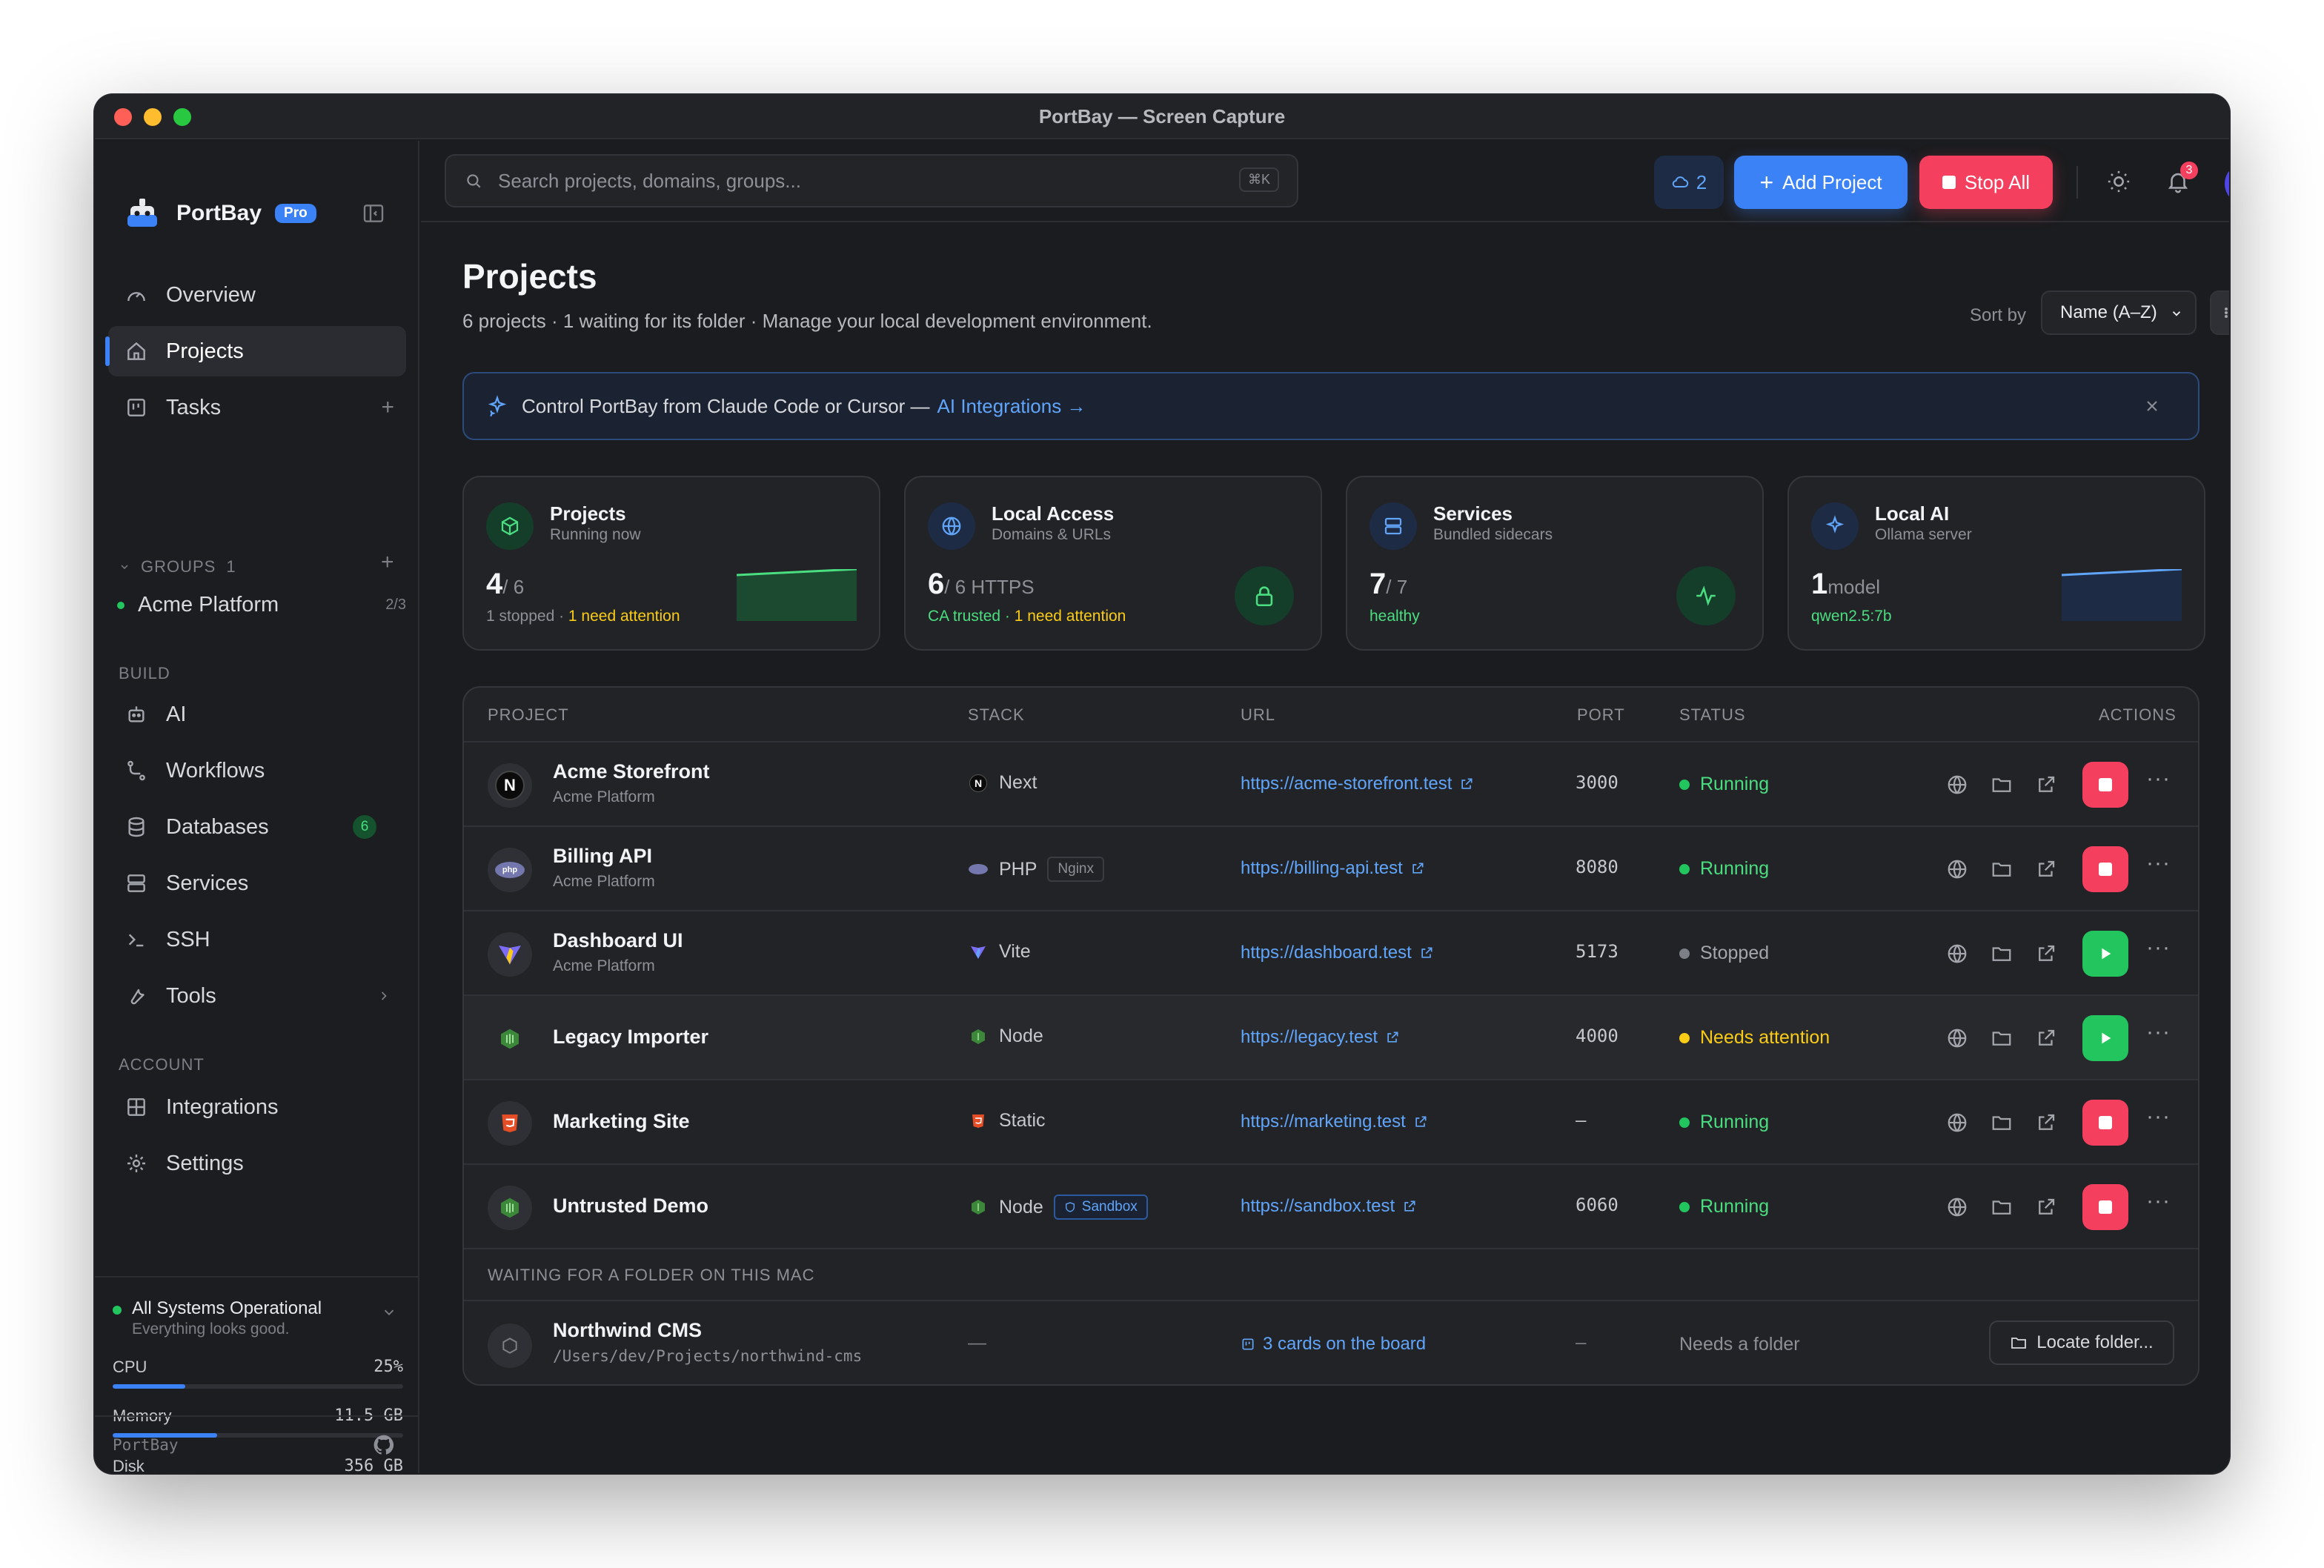  I want to click on add-group-button: +, so click(393, 562).